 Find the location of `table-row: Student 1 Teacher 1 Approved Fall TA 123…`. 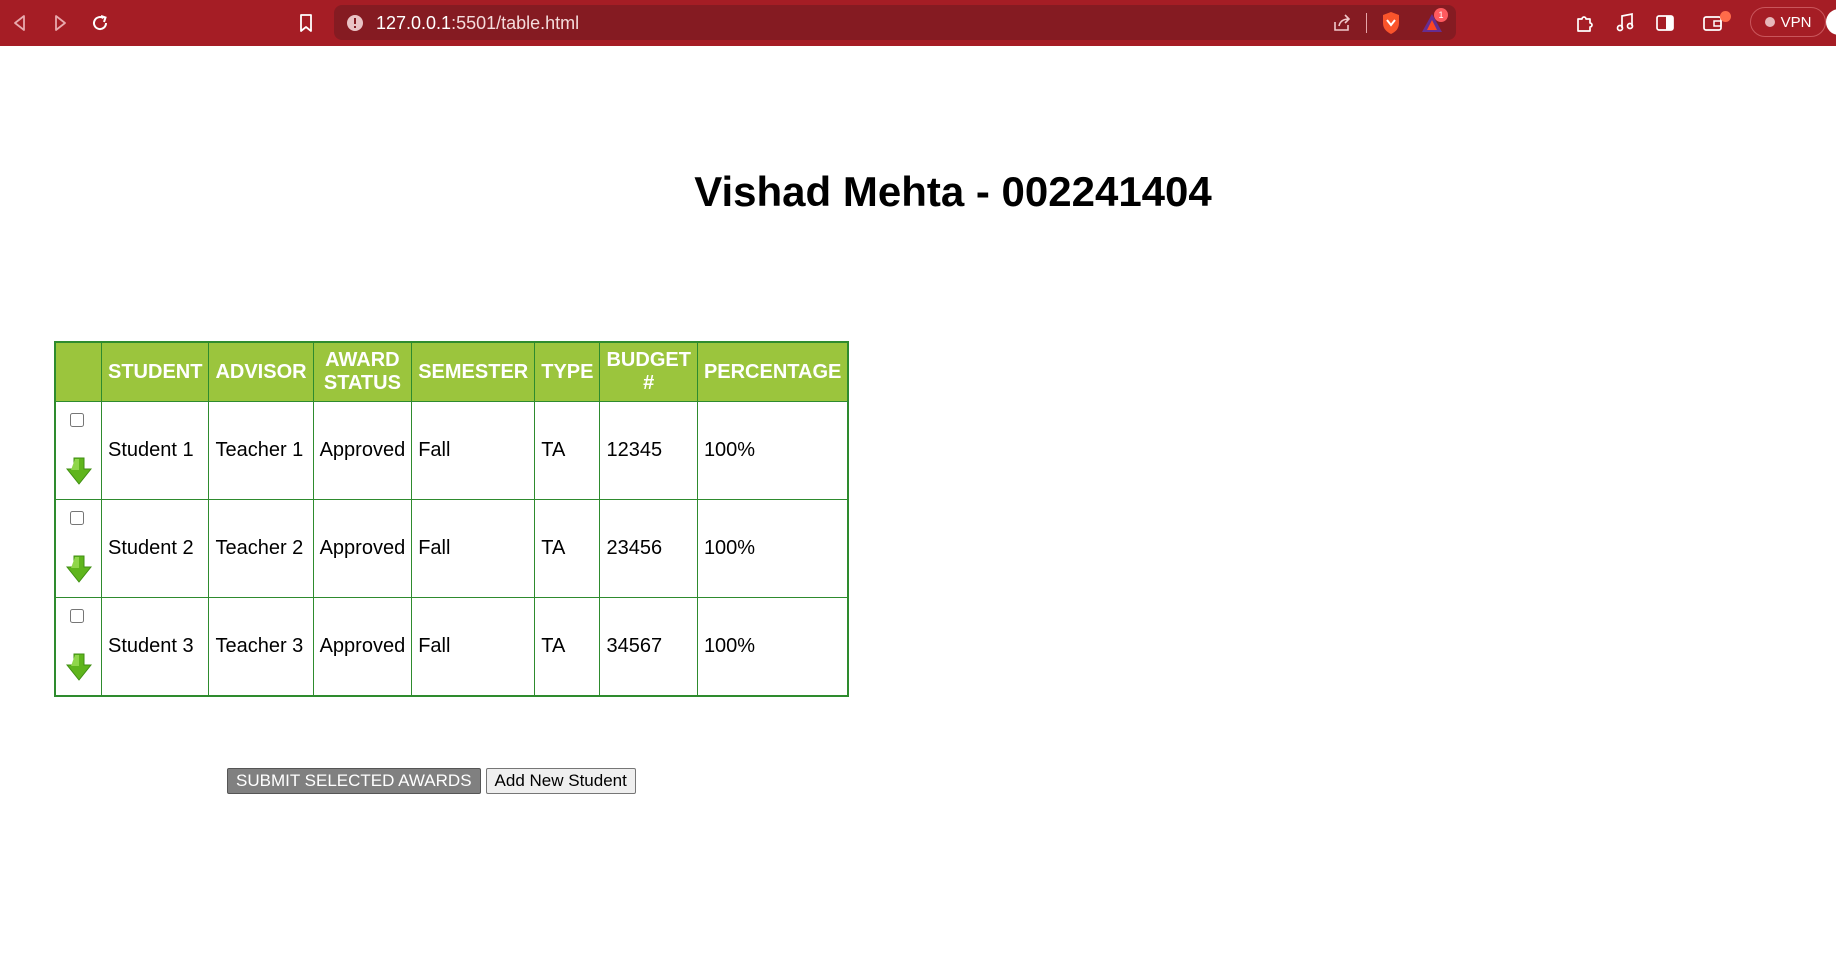

table-row: Student 1 Teacher 1 Approved Fall TA 123… is located at coordinates (451, 450).